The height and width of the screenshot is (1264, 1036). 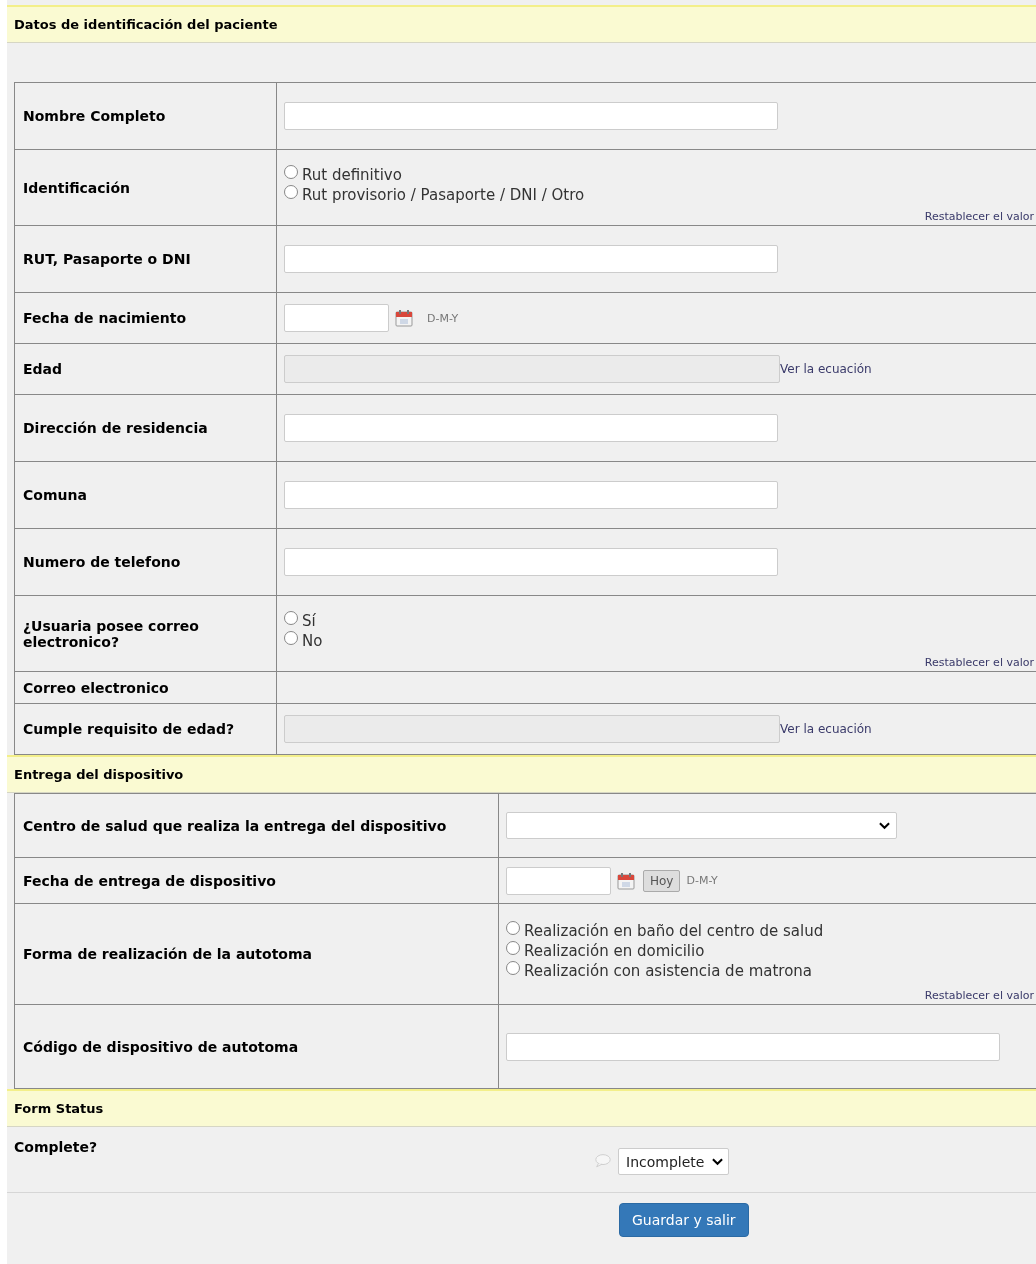 I want to click on field-label: Forma de realización de la autotoma, so click(x=167, y=954).